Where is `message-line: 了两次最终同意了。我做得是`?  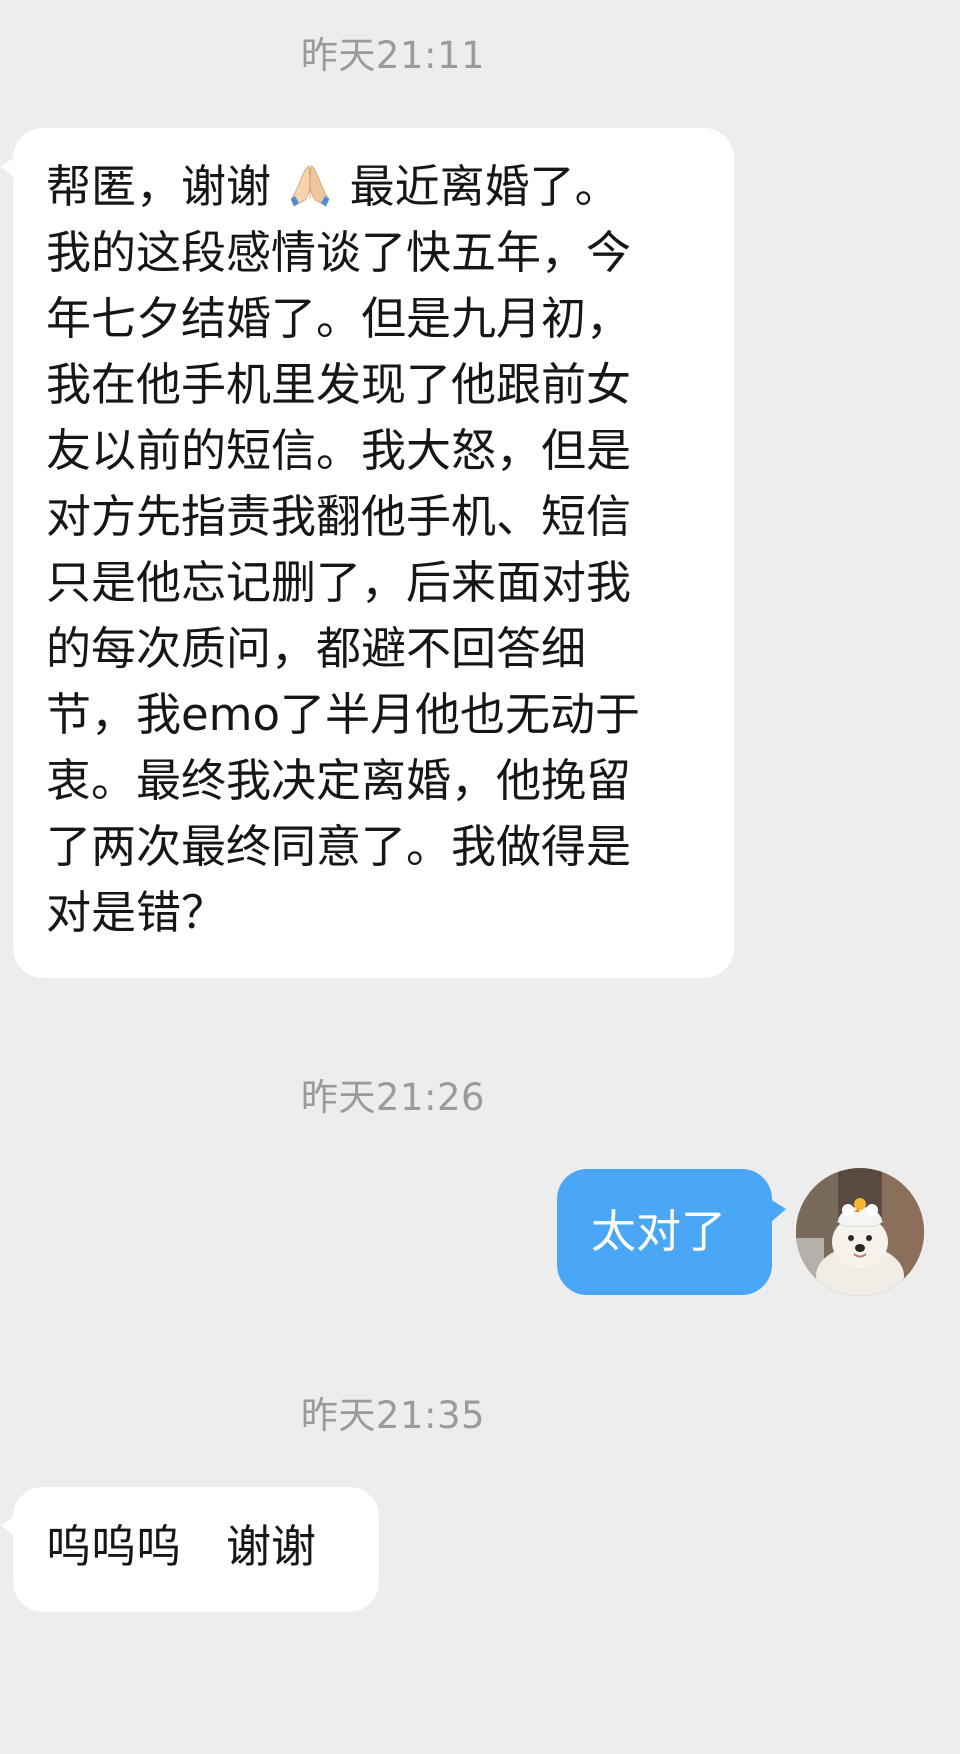 message-line: 了两次最终同意了。我做得是 is located at coordinates (339, 846).